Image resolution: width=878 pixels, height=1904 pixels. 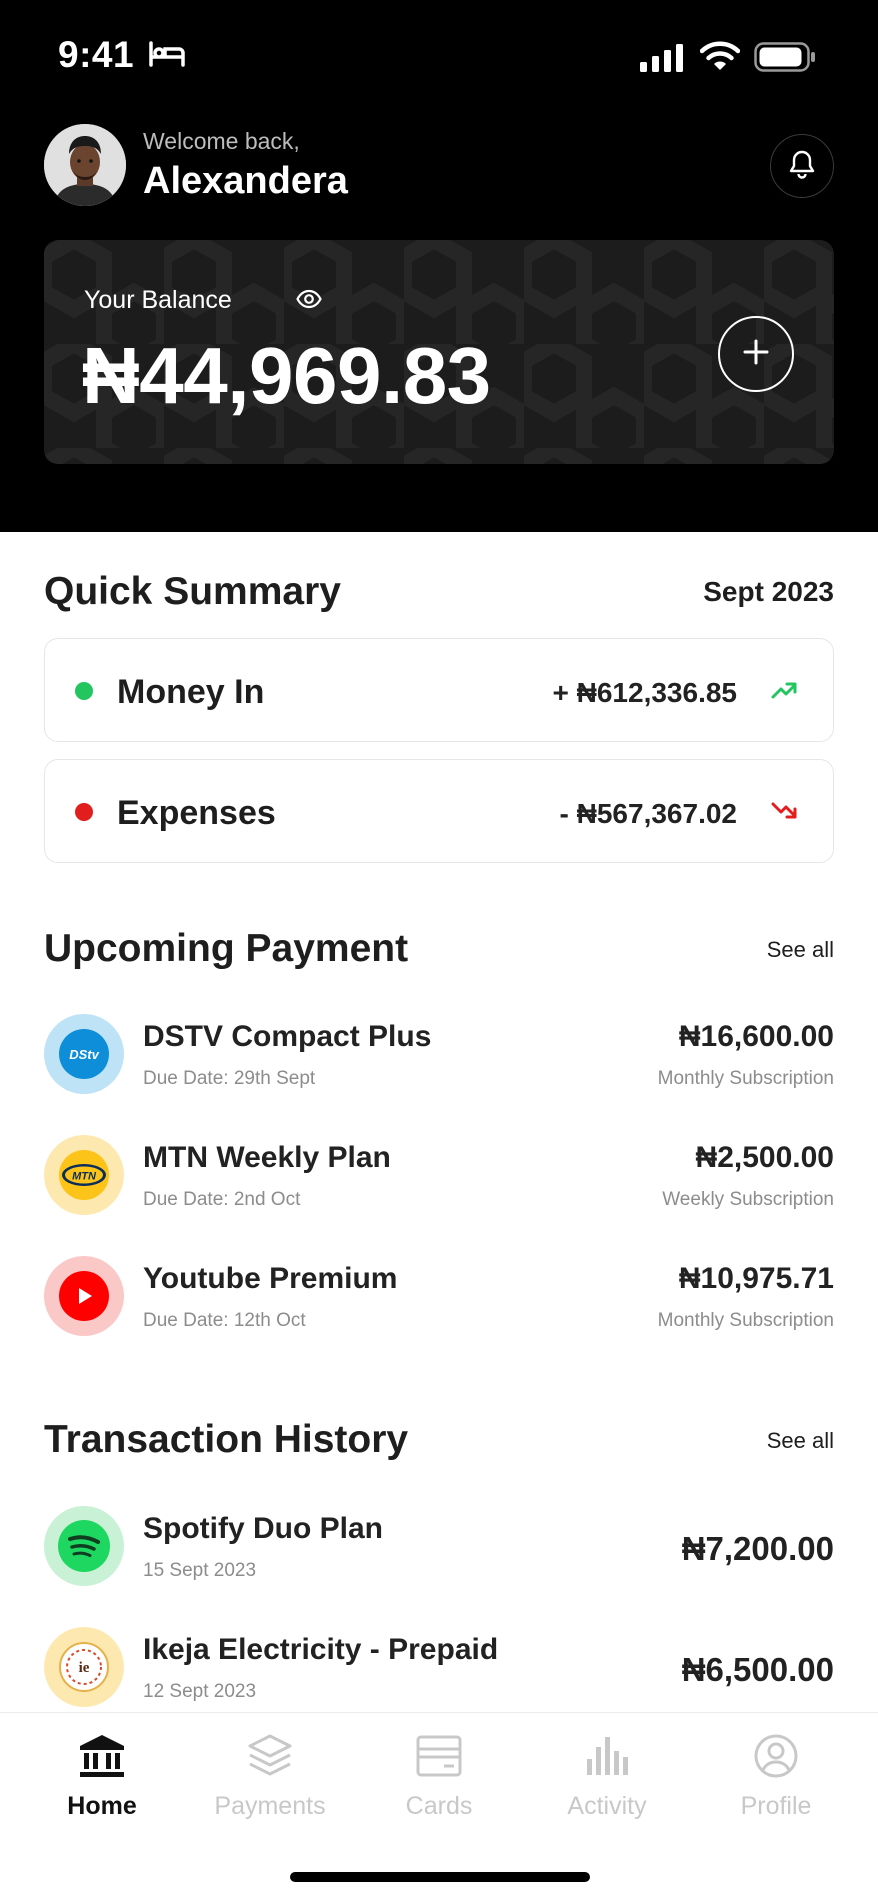 I want to click on bank-icon, so click(x=102, y=1758).